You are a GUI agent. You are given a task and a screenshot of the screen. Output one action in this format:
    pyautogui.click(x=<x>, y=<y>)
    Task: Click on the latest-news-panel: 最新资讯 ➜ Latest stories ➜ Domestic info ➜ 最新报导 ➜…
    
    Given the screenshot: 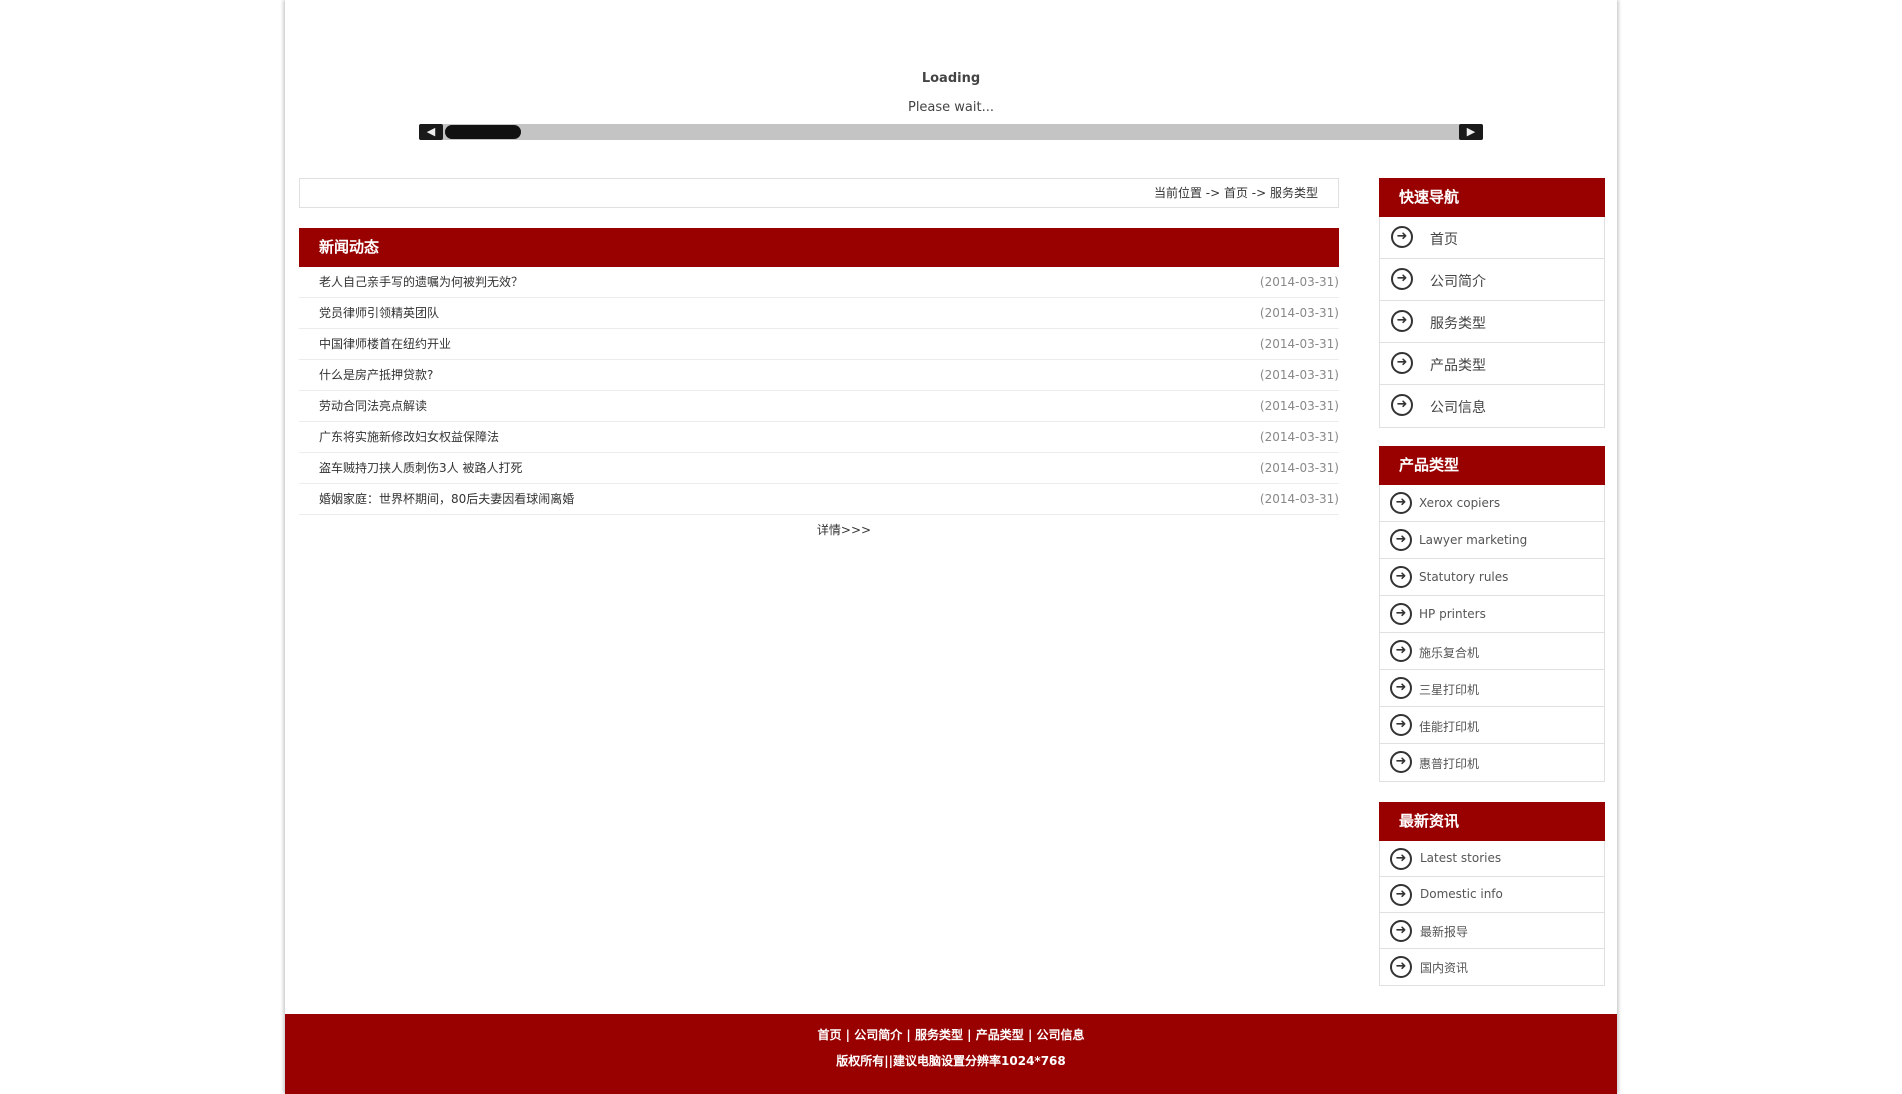 What is the action you would take?
    pyautogui.click(x=1492, y=894)
    